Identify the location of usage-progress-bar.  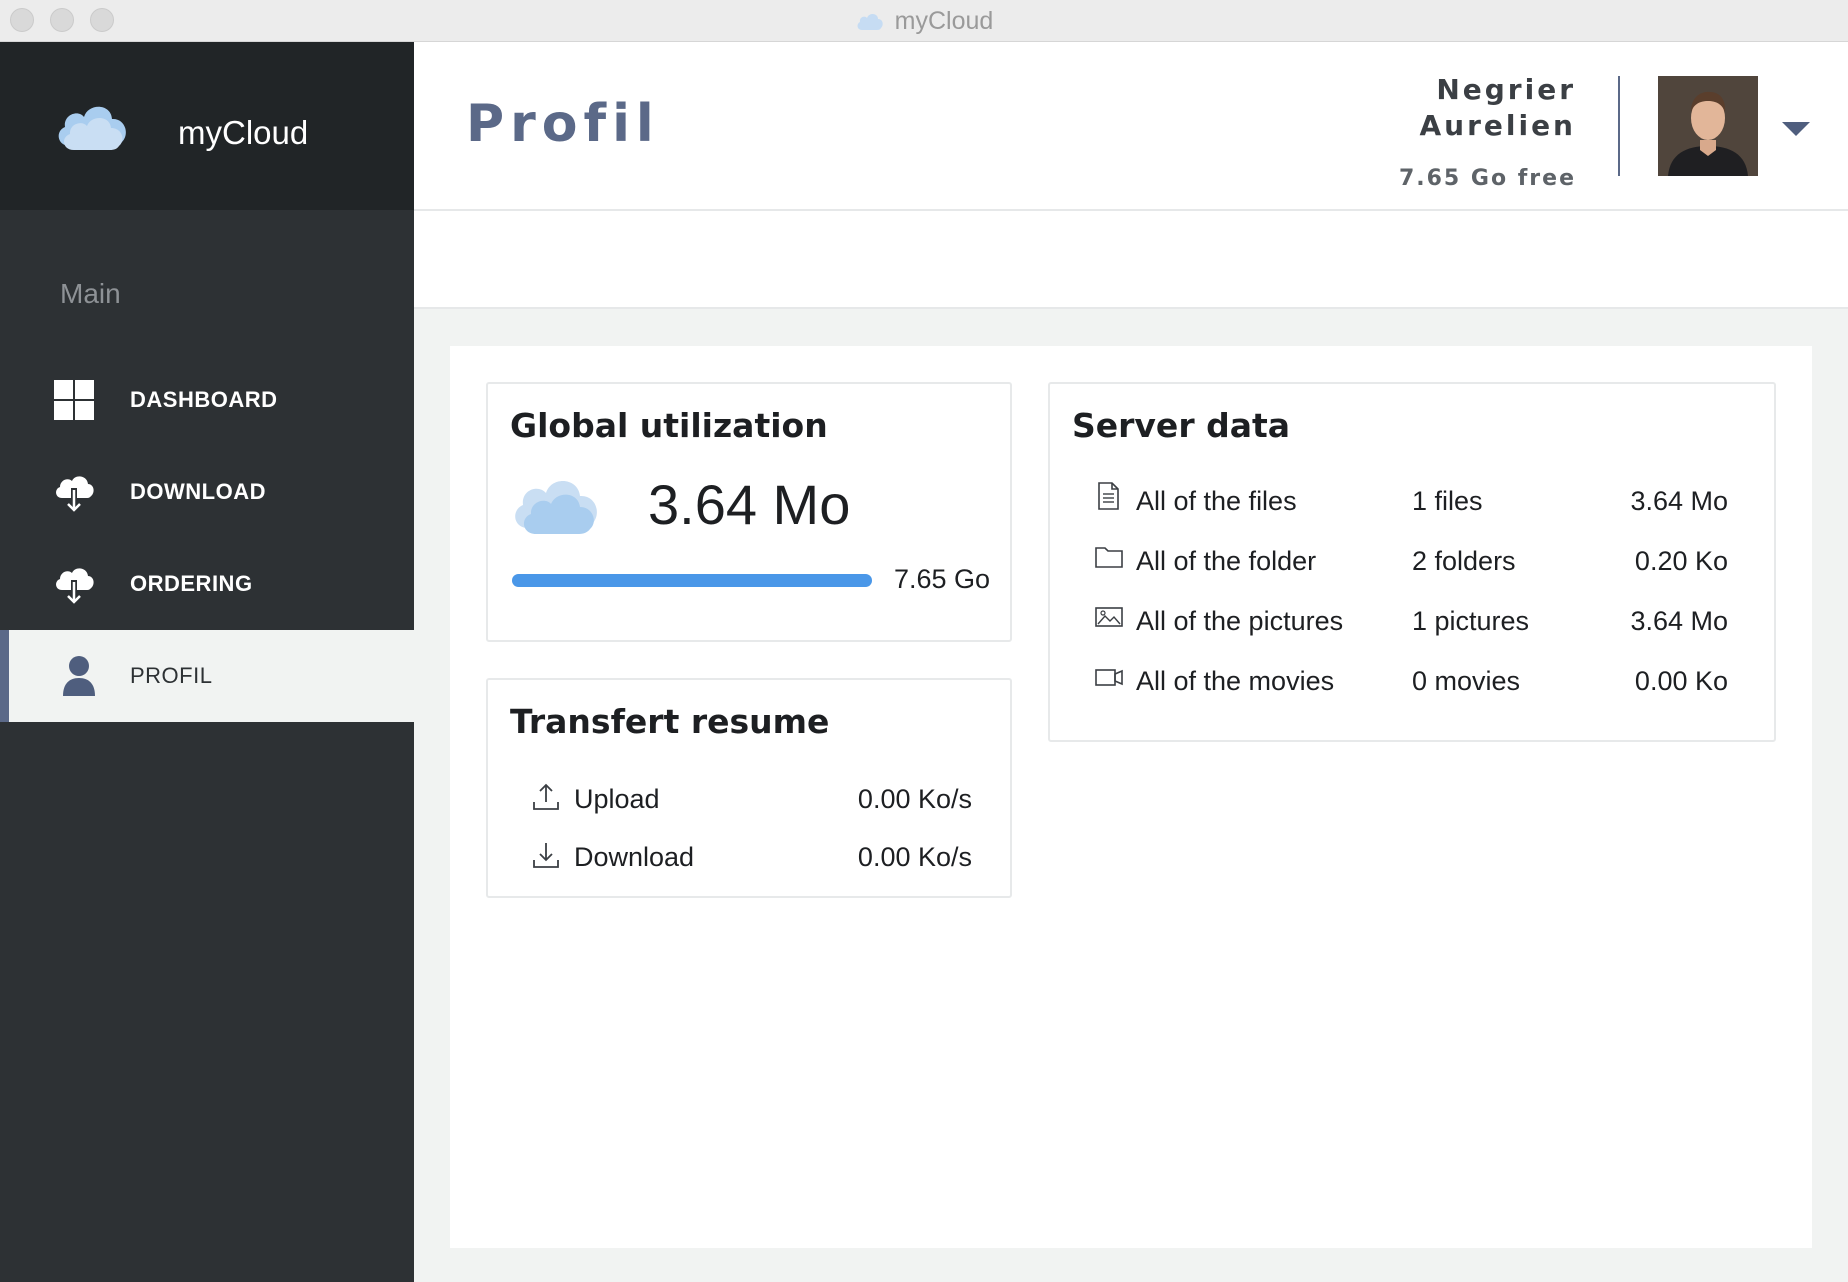
(692, 580).